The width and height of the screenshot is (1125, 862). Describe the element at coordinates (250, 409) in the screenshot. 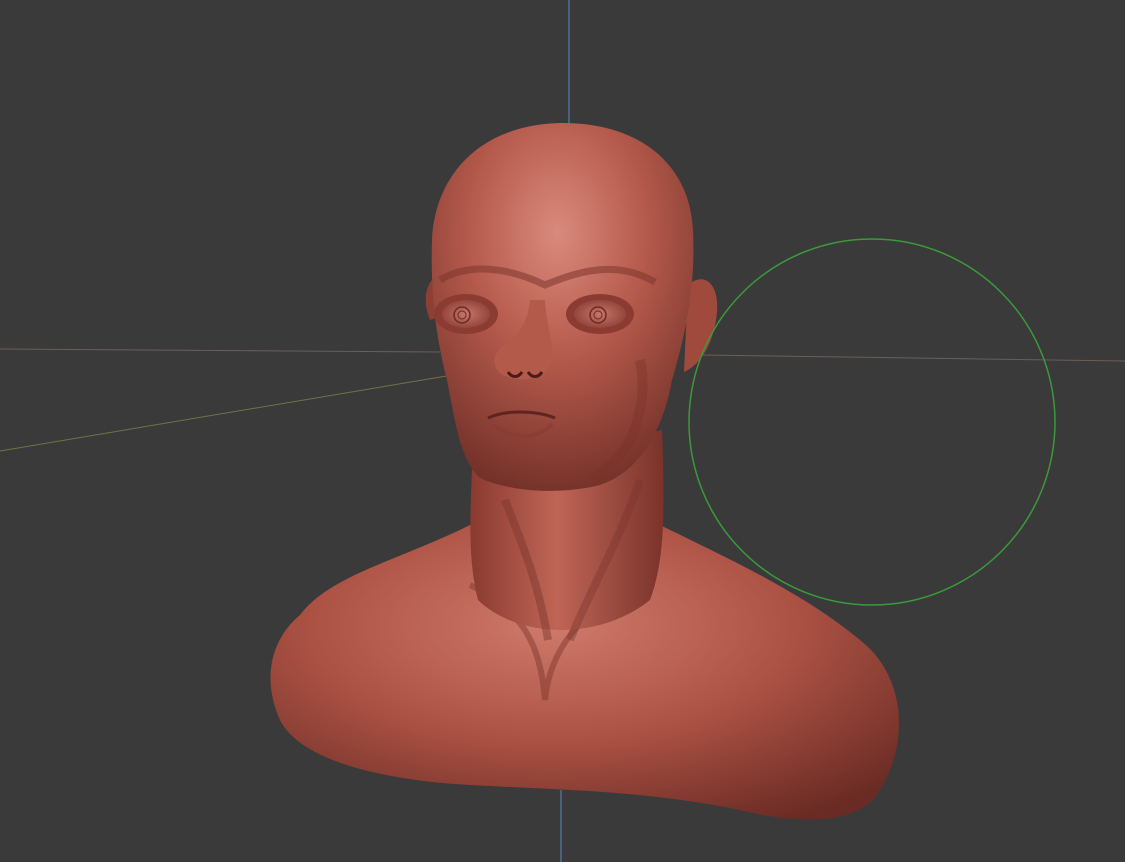

I see `y-axis-line` at that location.